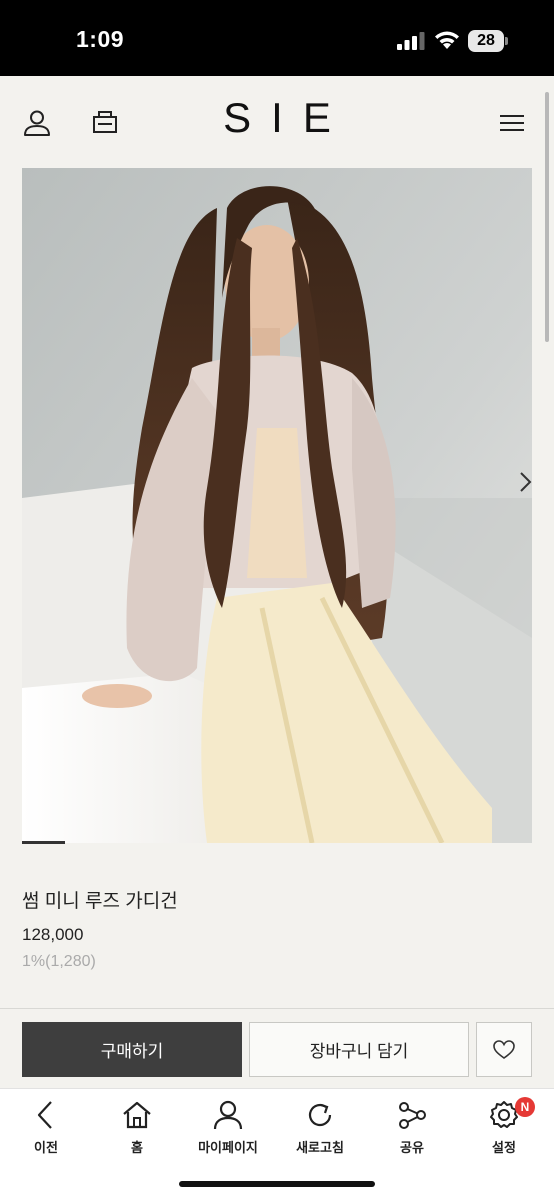  What do you see at coordinates (525, 1107) in the screenshot?
I see `new-badge: N` at bounding box center [525, 1107].